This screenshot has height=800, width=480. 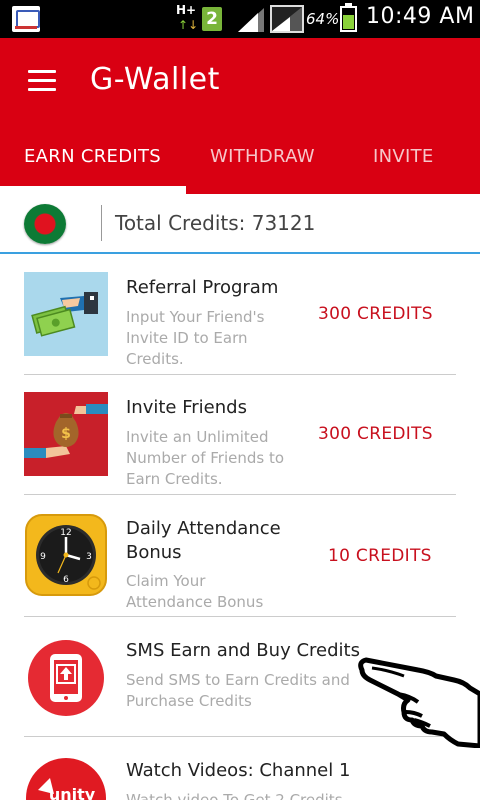 I want to click on battery-level, so click(x=348, y=21).